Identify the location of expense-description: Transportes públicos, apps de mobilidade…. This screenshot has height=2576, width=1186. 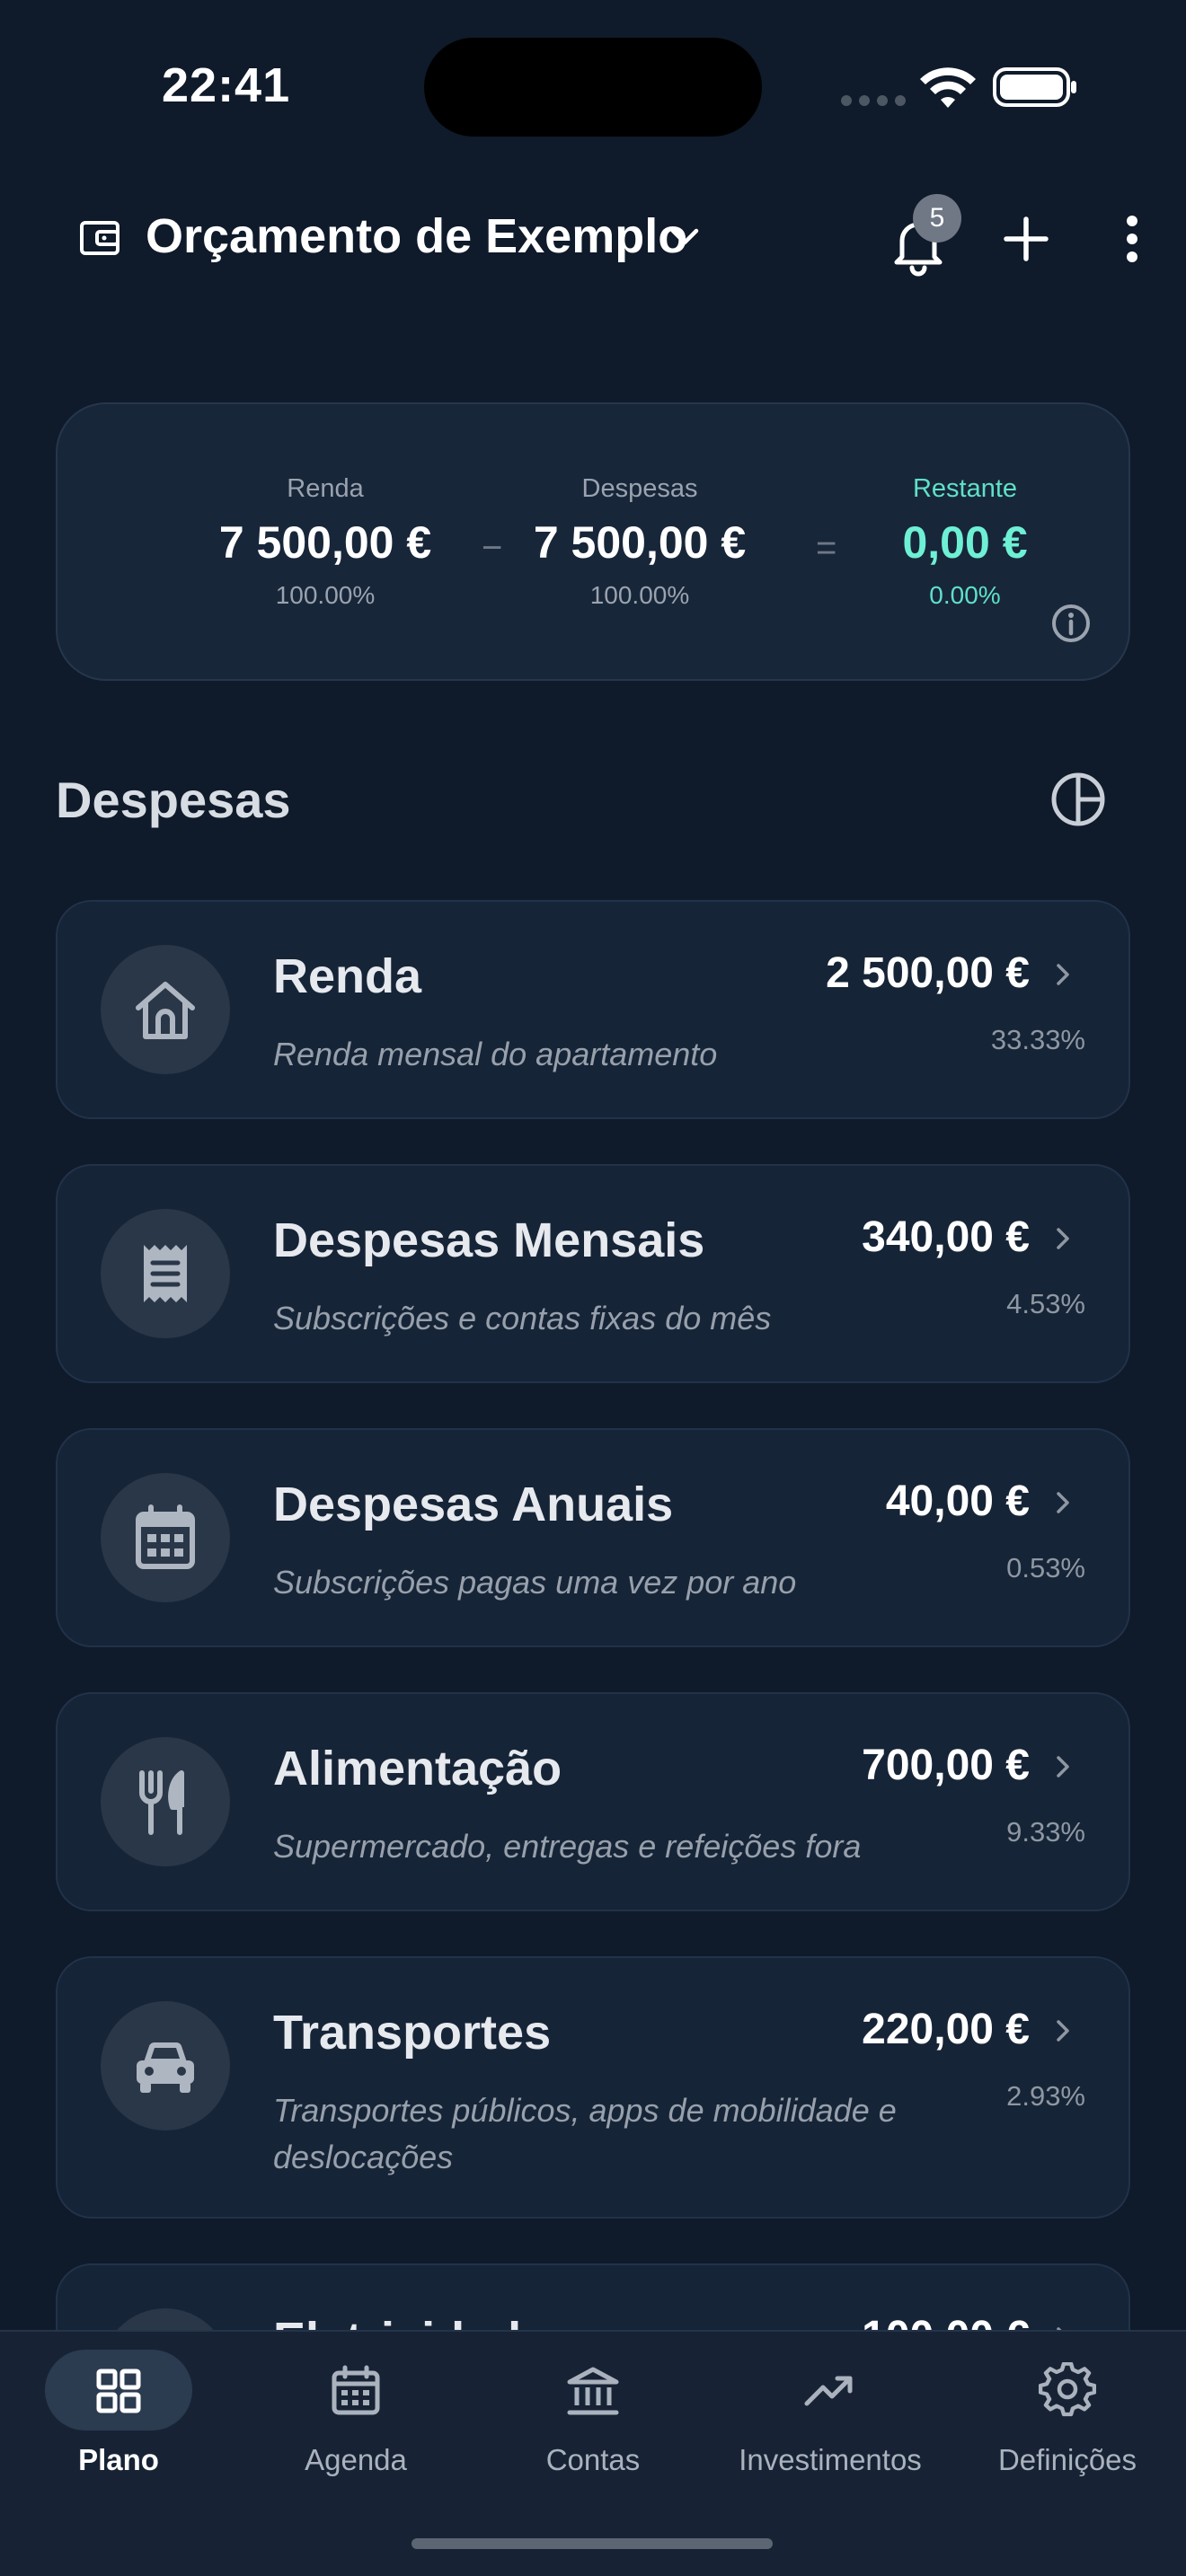
(585, 2133).